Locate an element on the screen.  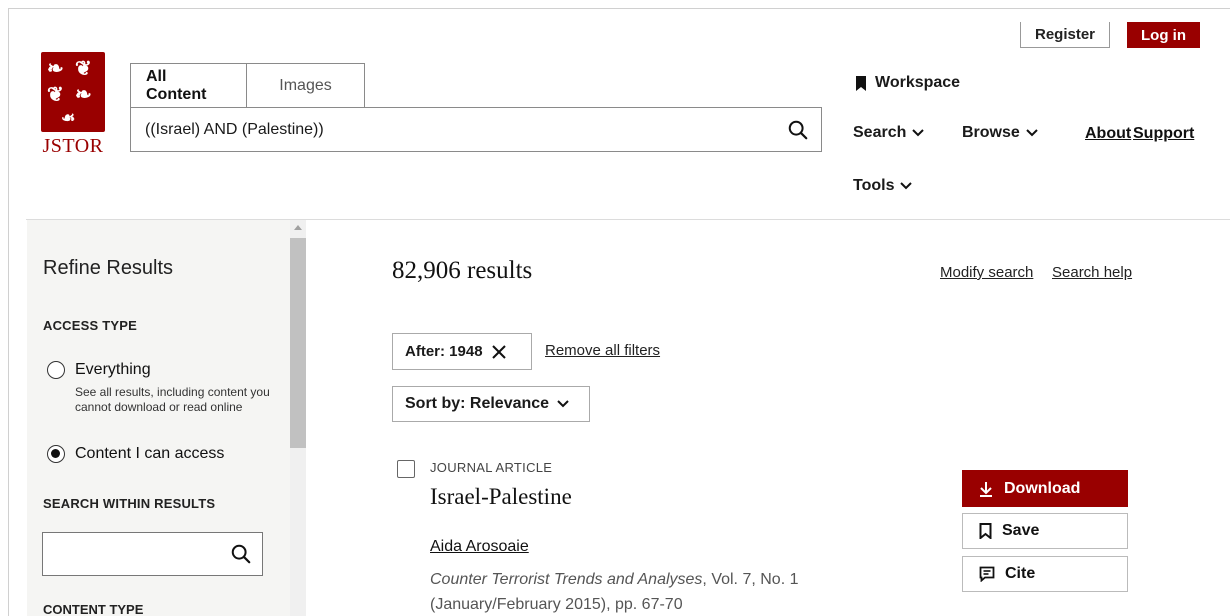
save-label: Save is located at coordinates (1021, 530).